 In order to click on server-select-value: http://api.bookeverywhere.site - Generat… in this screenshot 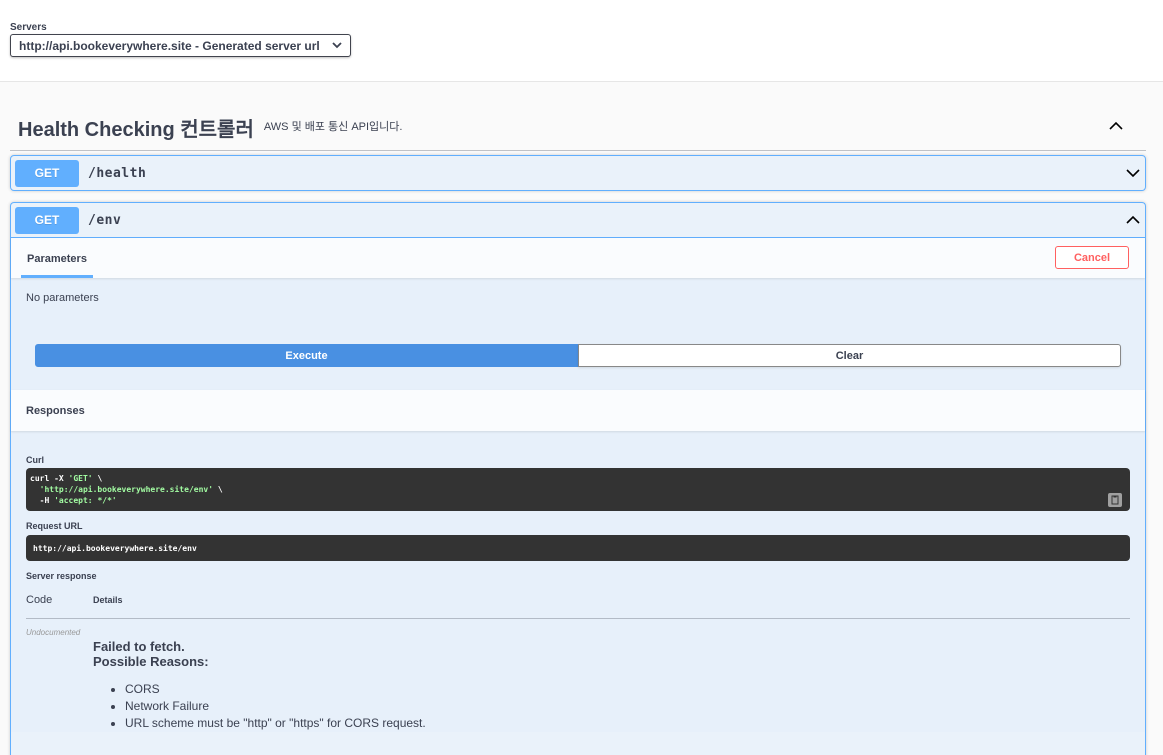, I will do `click(169, 45)`.